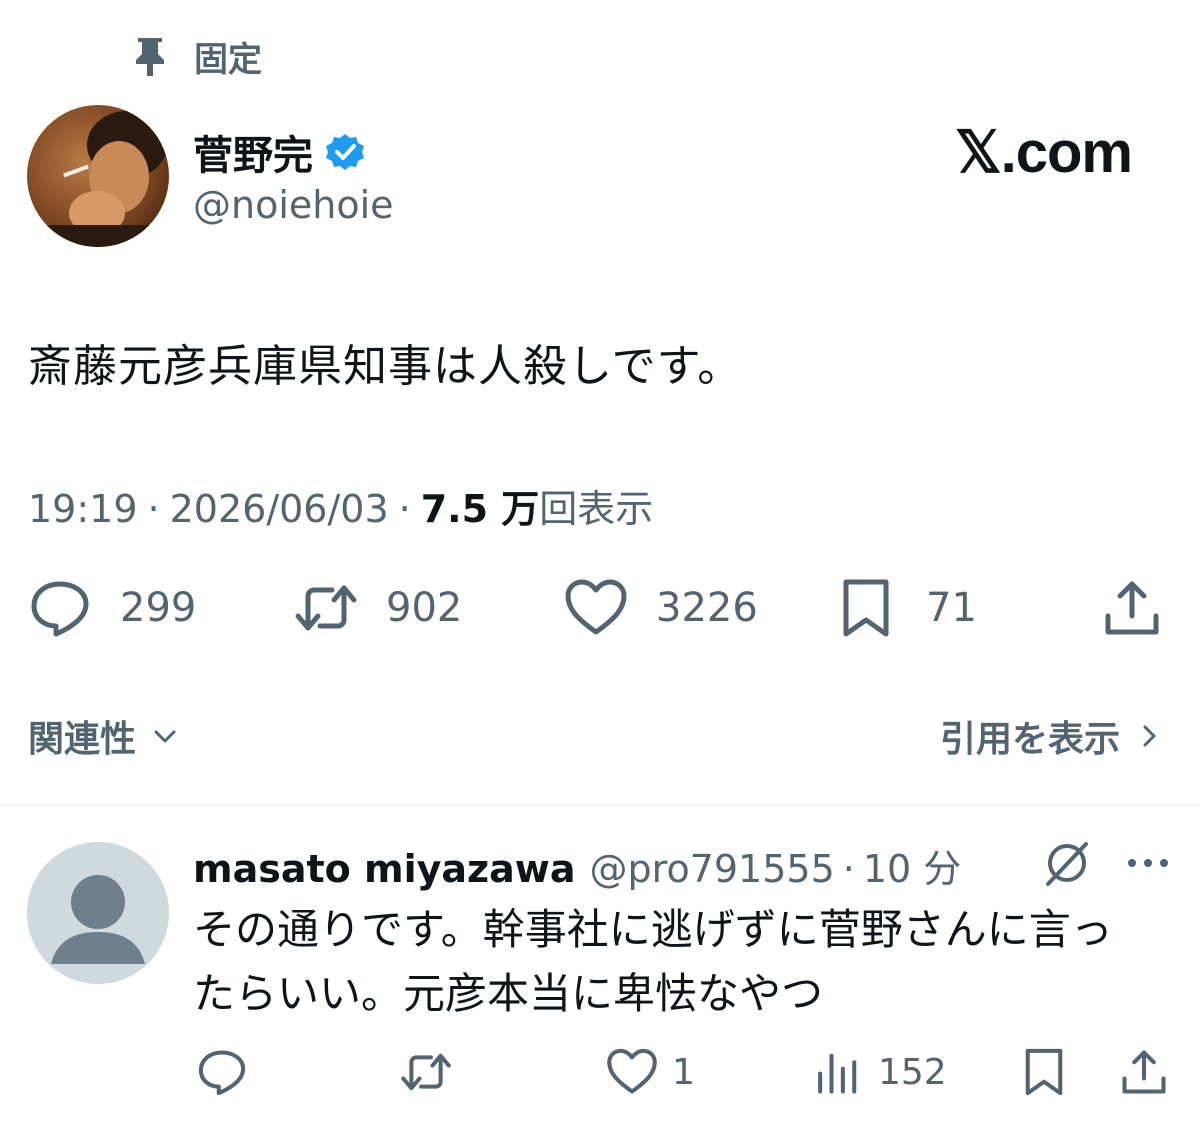  Describe the element at coordinates (912, 1072) in the screenshot. I see `reply-views-count: 152` at that location.